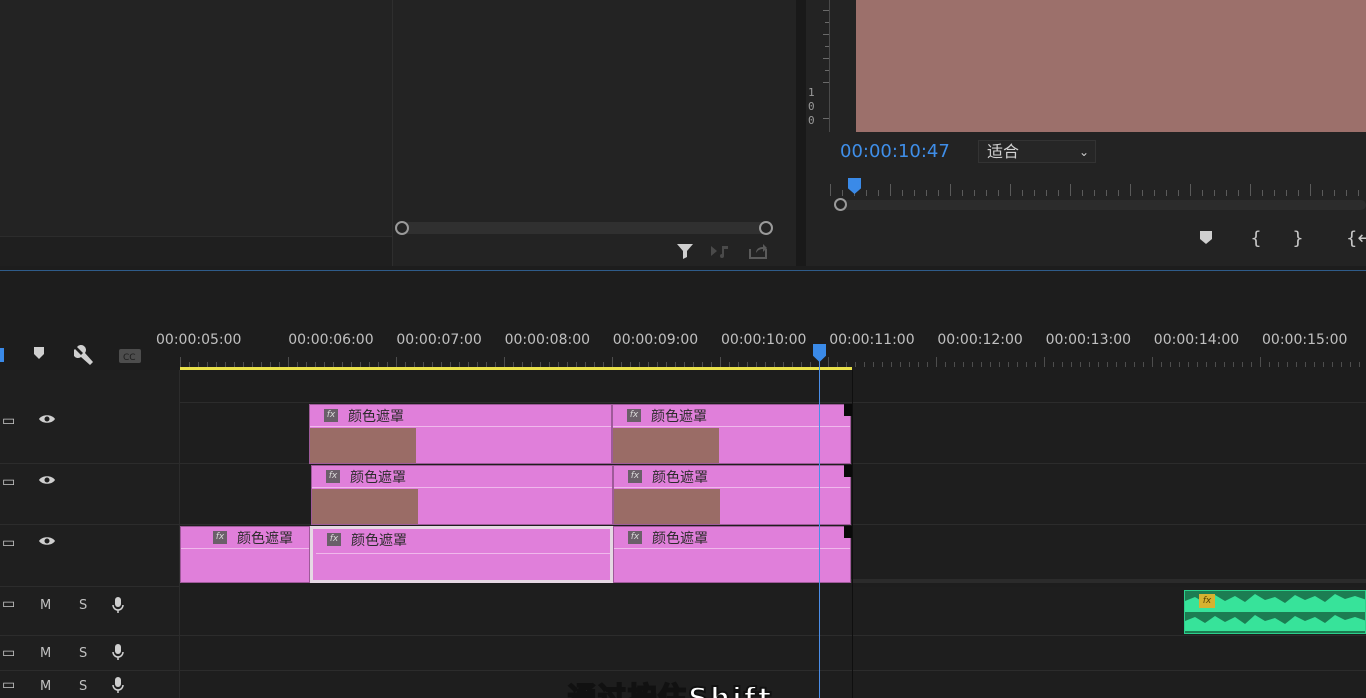 This screenshot has height=698, width=1366. What do you see at coordinates (584, 228) in the screenshot?
I see `source-scrollbar` at bounding box center [584, 228].